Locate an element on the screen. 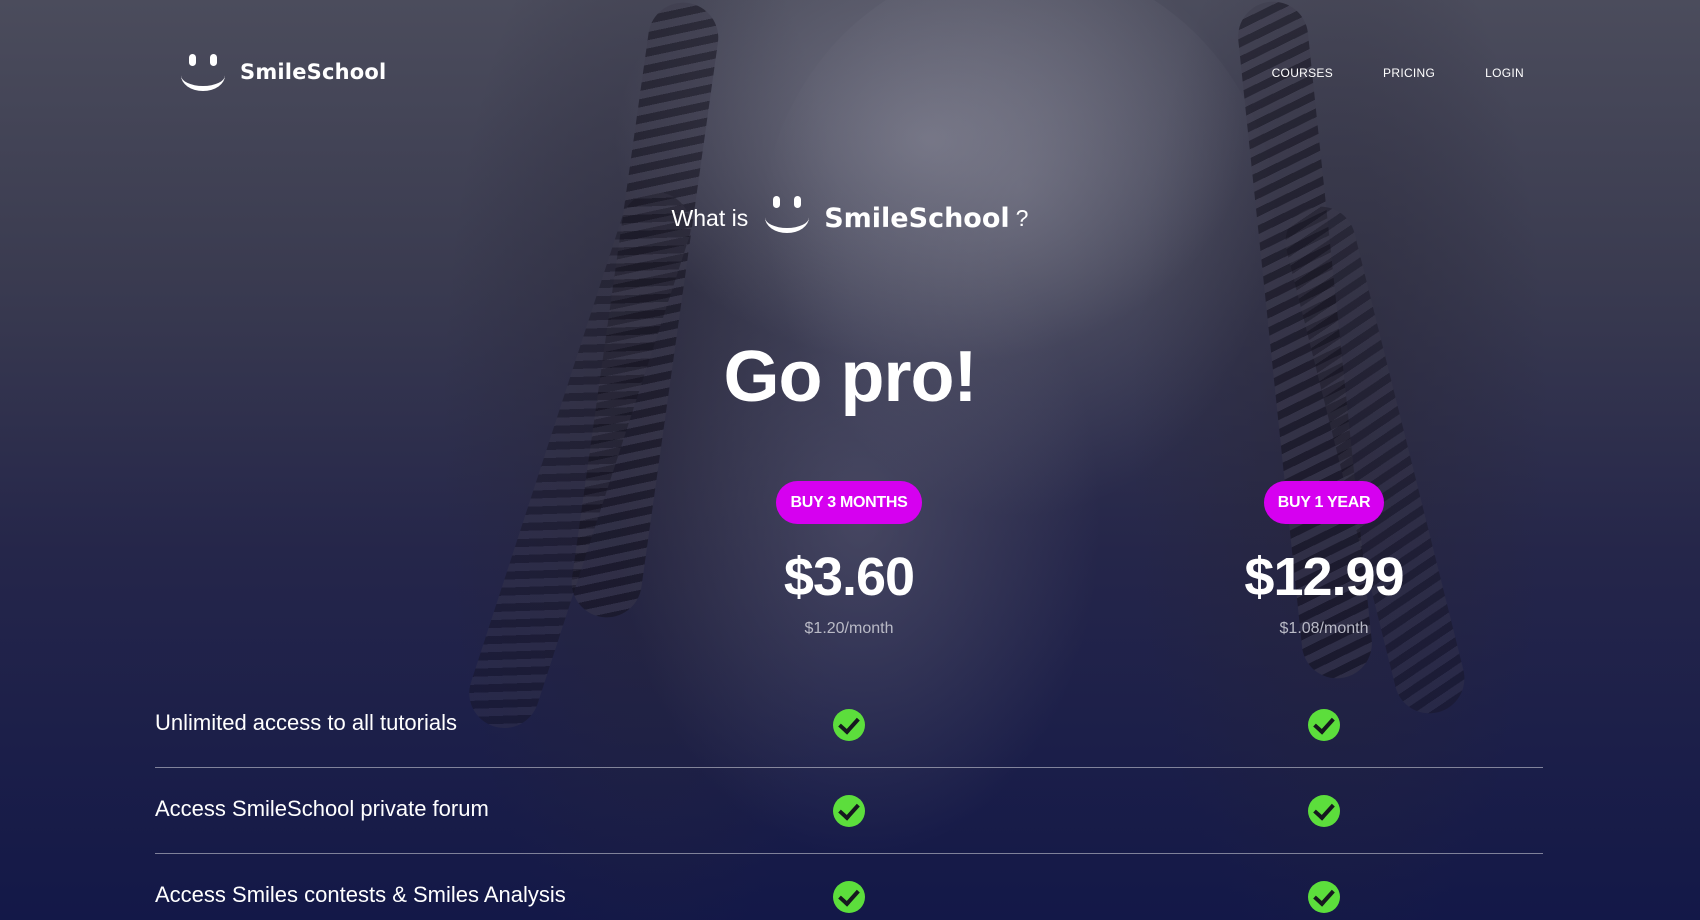 The height and width of the screenshot is (920, 1700). feature-row: Access Smiles contests & Smiles Analysis is located at coordinates (849, 887).